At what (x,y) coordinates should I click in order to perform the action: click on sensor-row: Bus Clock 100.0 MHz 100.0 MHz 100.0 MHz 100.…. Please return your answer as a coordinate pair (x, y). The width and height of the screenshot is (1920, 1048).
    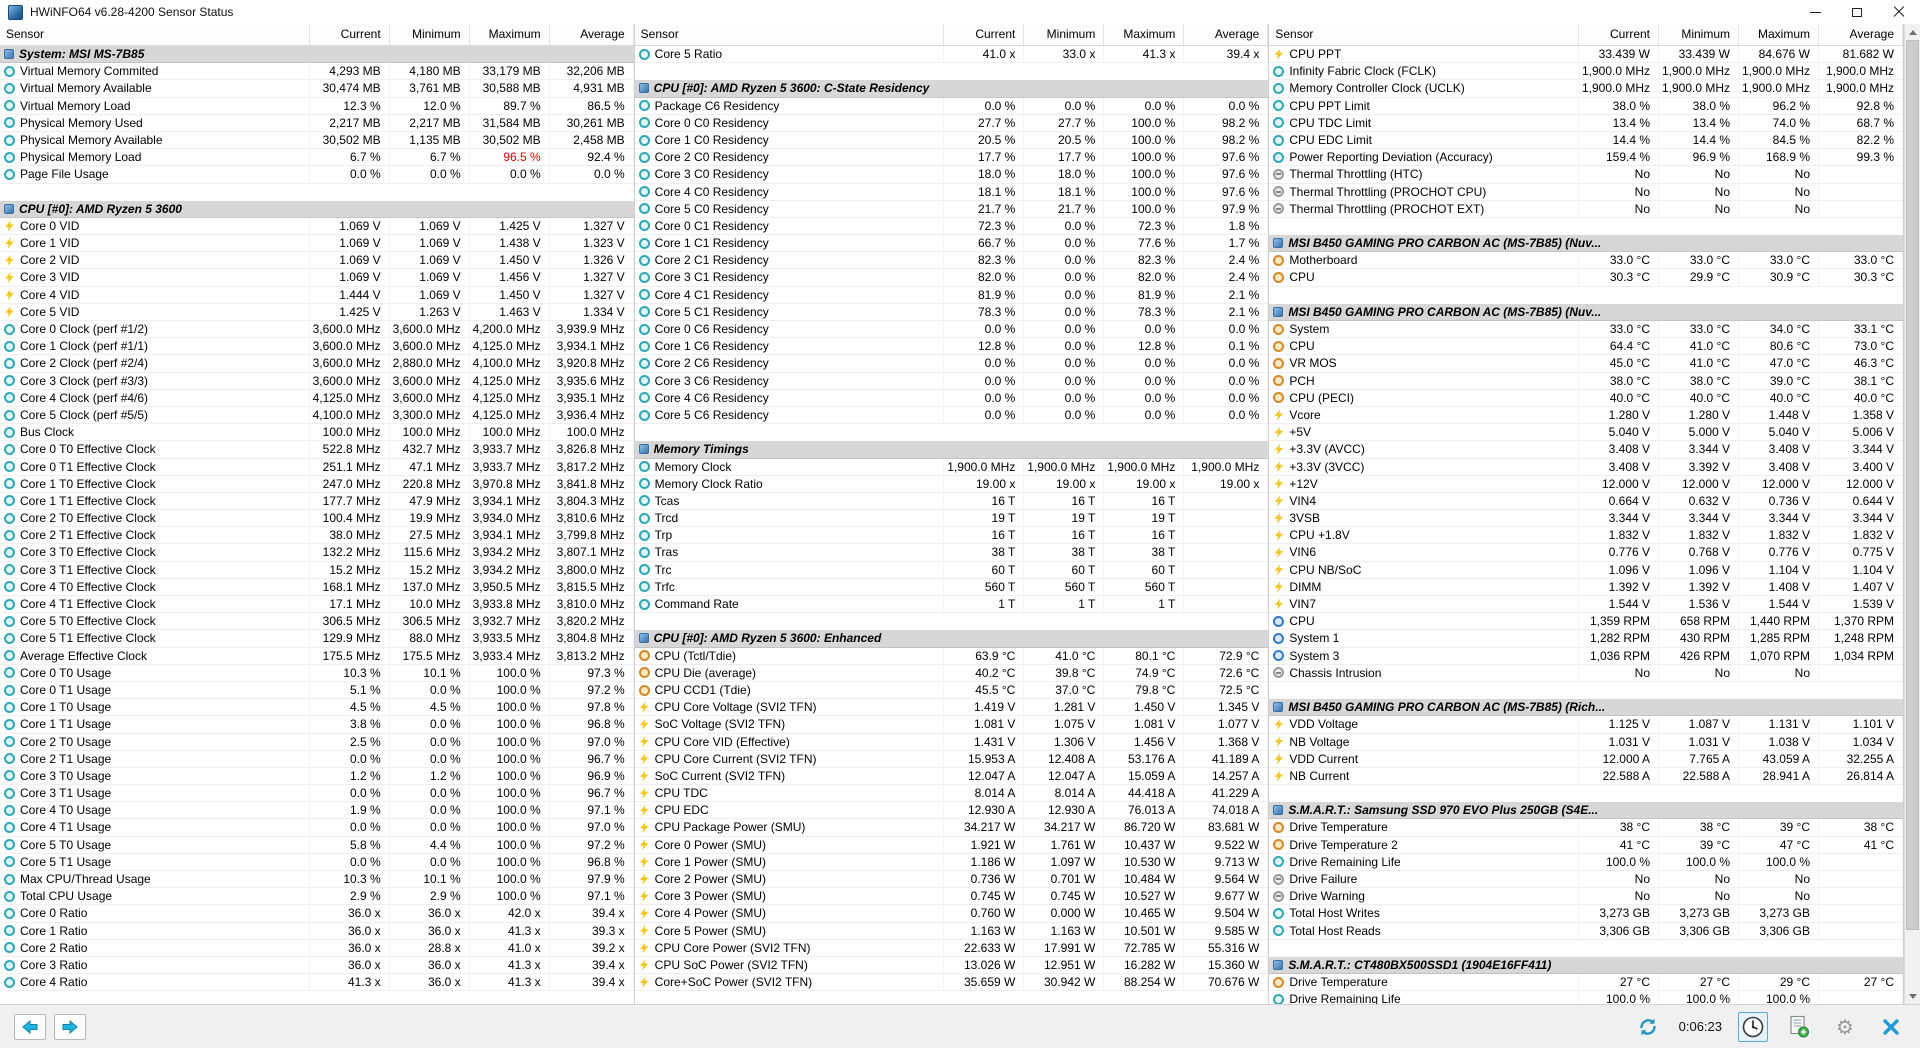
    Looking at the image, I should click on (317, 433).